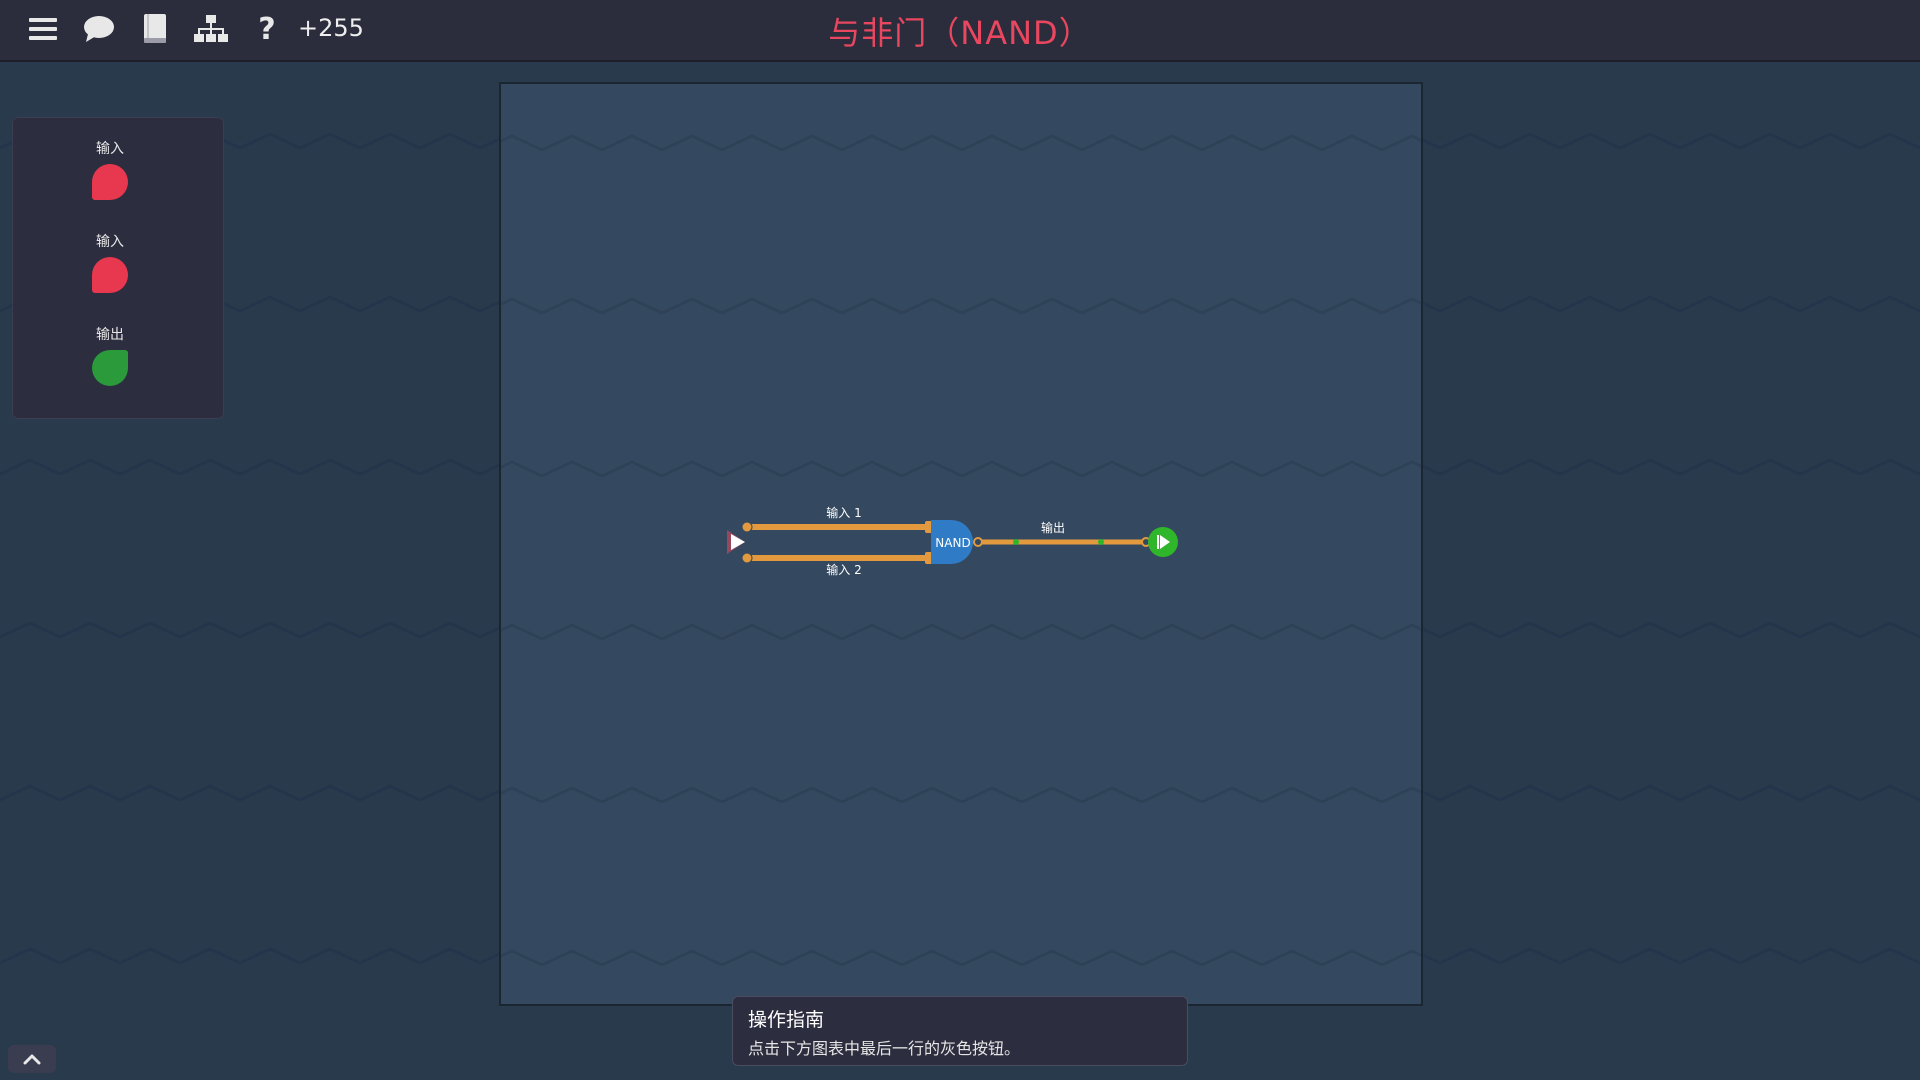 The image size is (1920, 1080). I want to click on chevron-up-icon, so click(32, 1059).